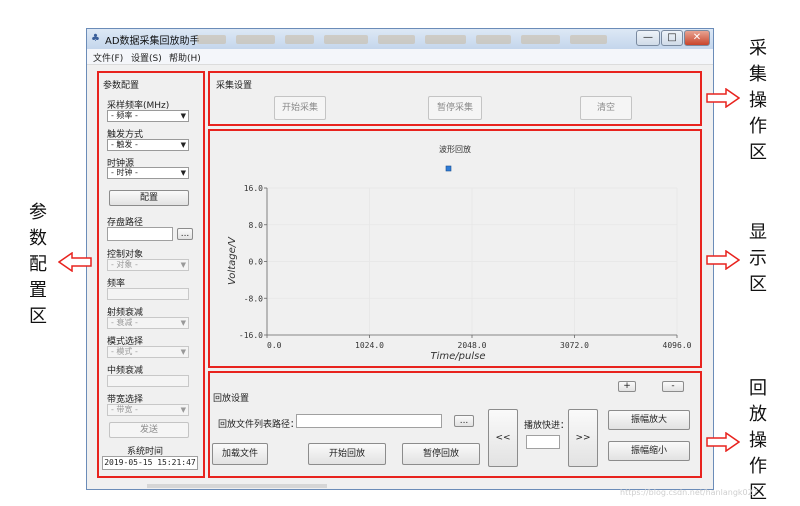 This screenshot has height=506, width=800. I want to click on close-button: ✕, so click(697, 38).